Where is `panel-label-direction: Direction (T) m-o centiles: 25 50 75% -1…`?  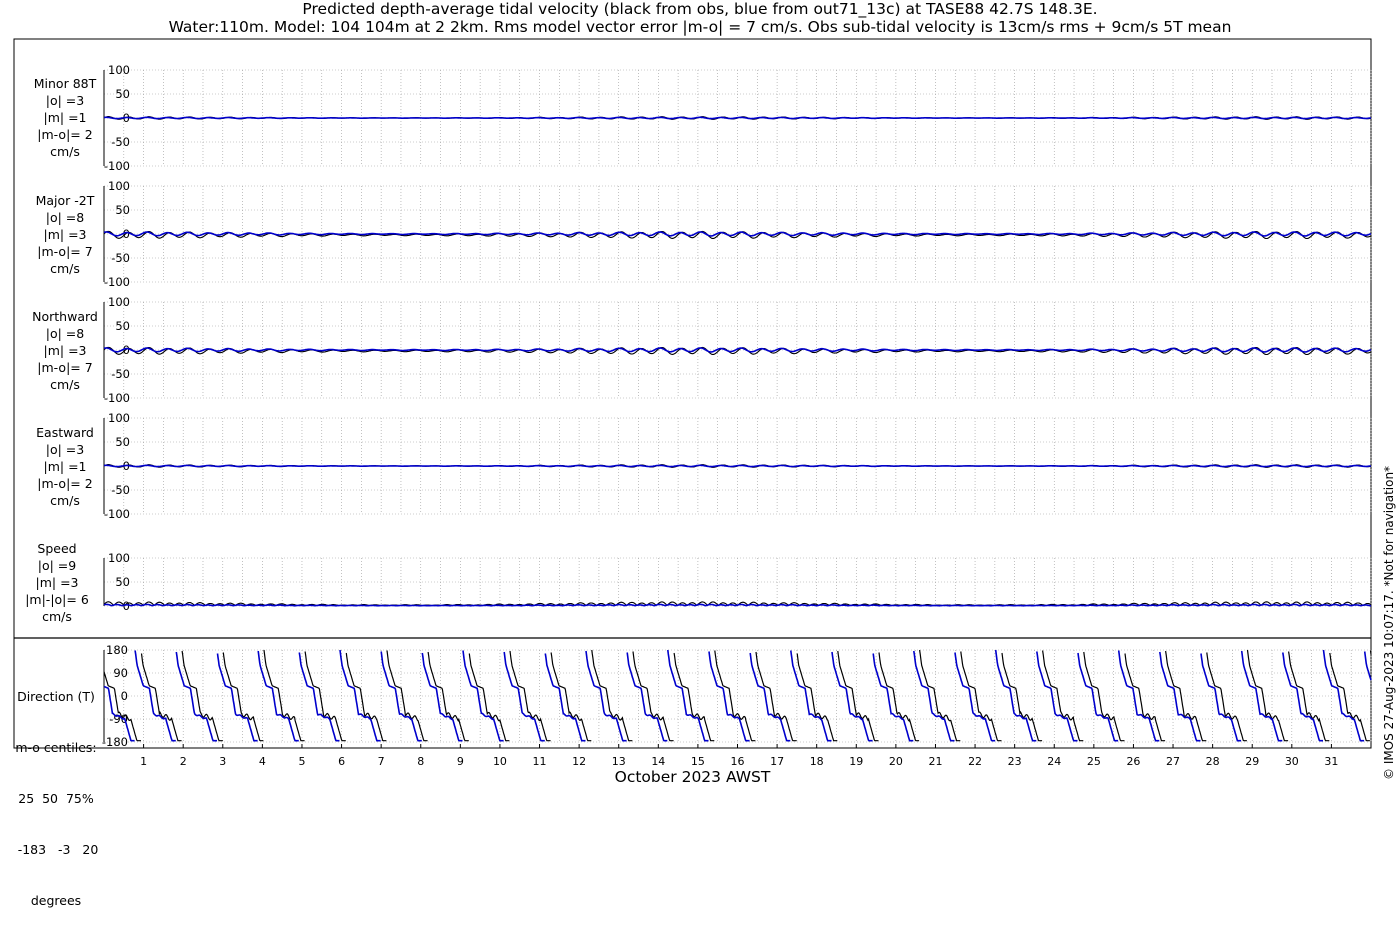
panel-label-direction: Direction (T) m-o centiles: 25 50 75% -1… is located at coordinates (56, 790).